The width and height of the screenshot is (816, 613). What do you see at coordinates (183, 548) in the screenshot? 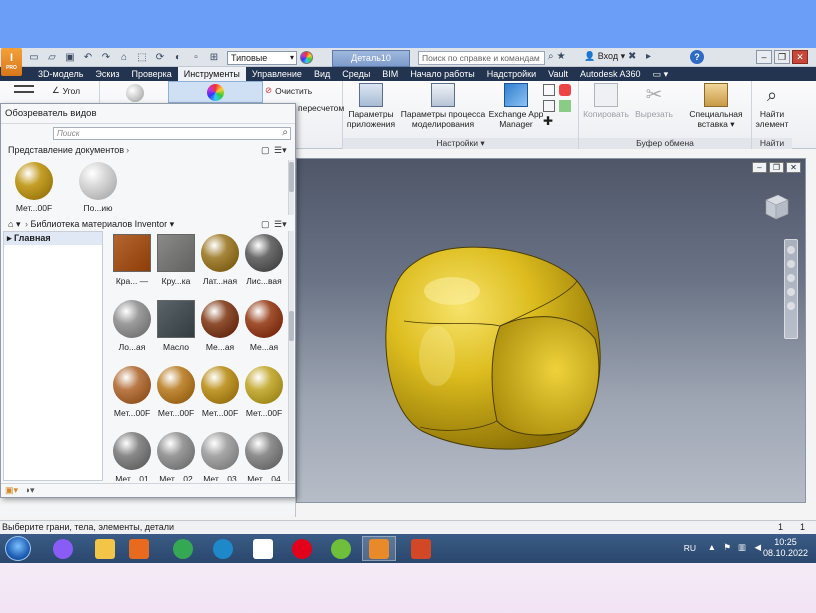
I see `taskbar-chrome-button` at bounding box center [183, 548].